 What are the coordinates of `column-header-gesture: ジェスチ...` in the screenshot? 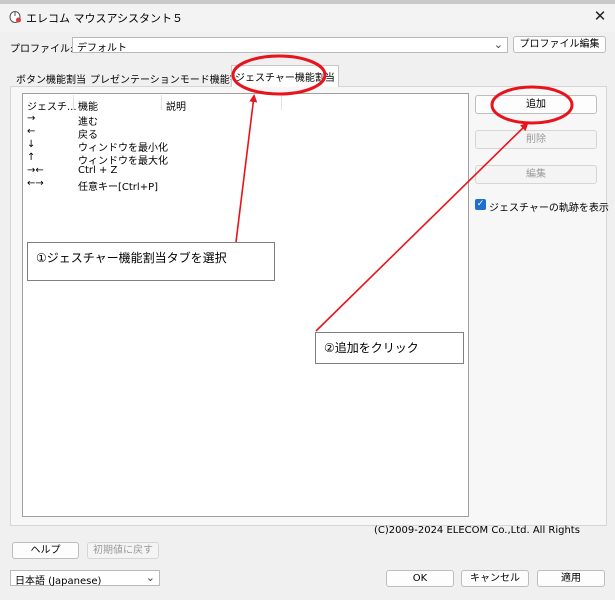 It's located at (52, 105).